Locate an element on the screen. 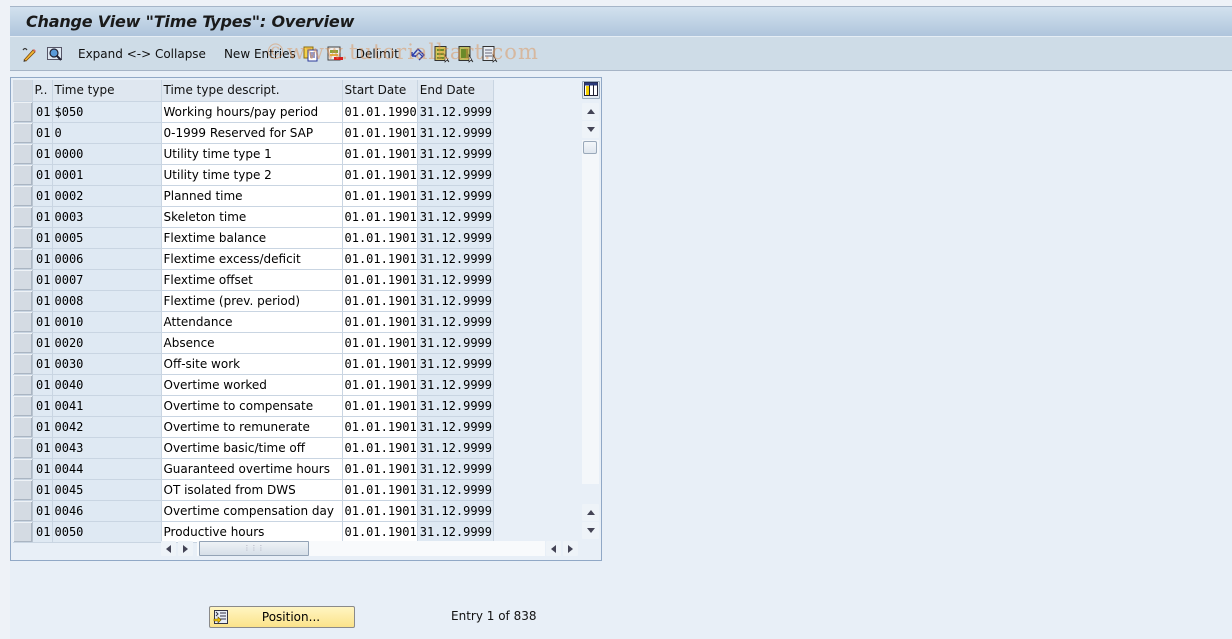  column-config-button is located at coordinates (591, 90).